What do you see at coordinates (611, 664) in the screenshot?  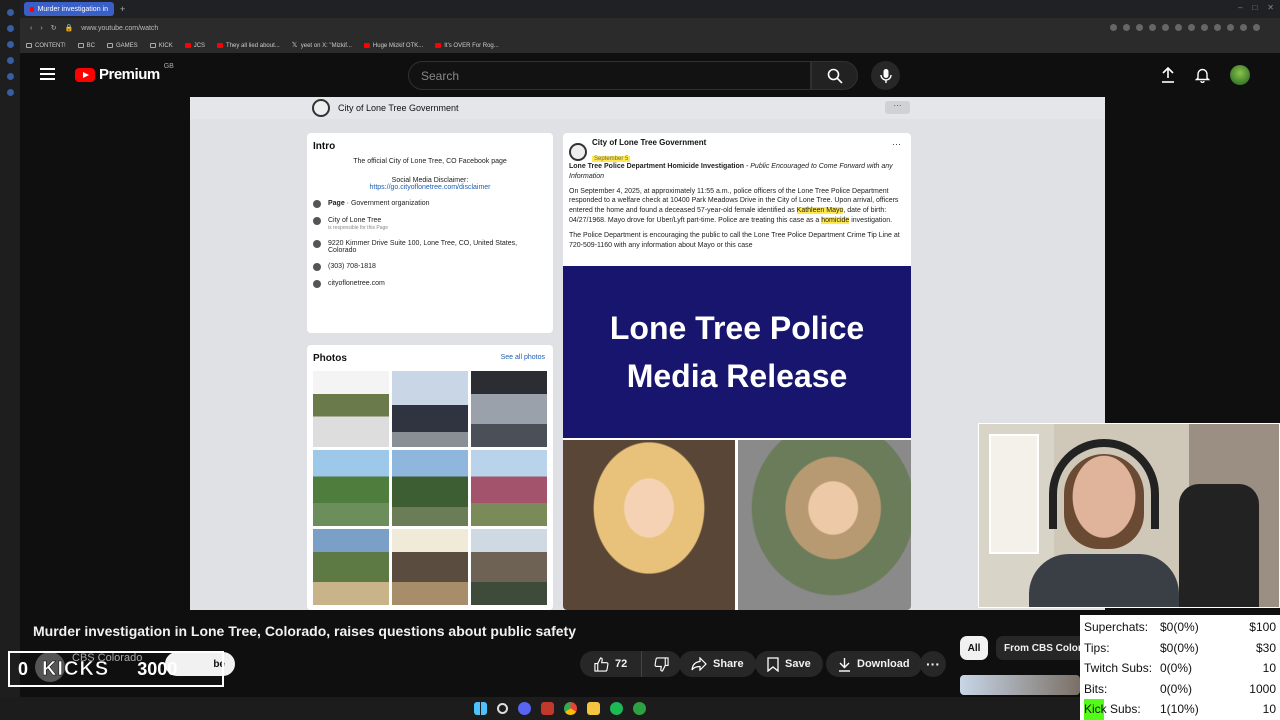 I see `like-button: 72` at bounding box center [611, 664].